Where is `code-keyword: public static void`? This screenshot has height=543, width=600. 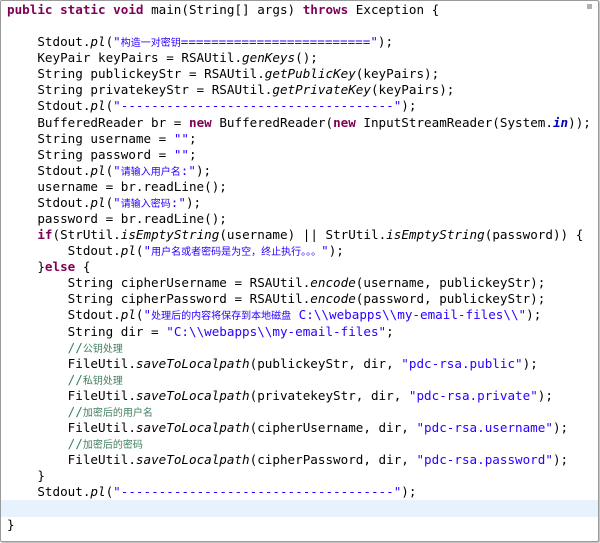 code-keyword: public static void is located at coordinates (79, 9).